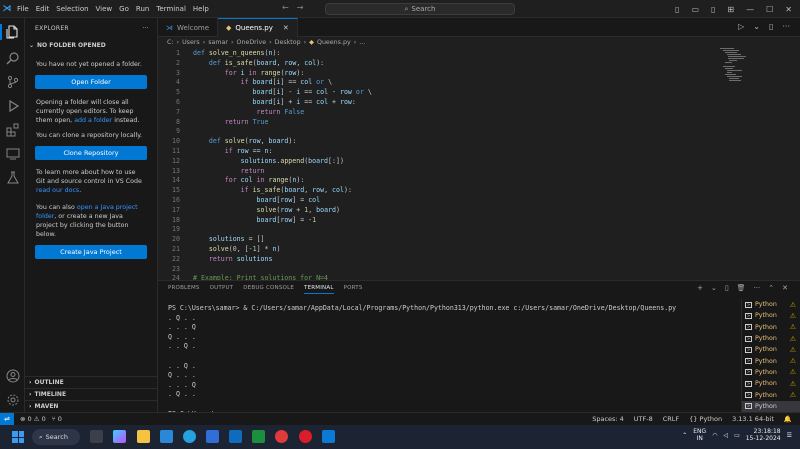 The width and height of the screenshot is (800, 449). What do you see at coordinates (170, 42) in the screenshot?
I see `crumb-drive: C:` at bounding box center [170, 42].